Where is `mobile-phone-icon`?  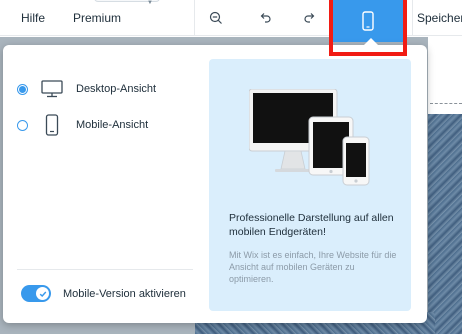 mobile-phone-icon is located at coordinates (52, 125).